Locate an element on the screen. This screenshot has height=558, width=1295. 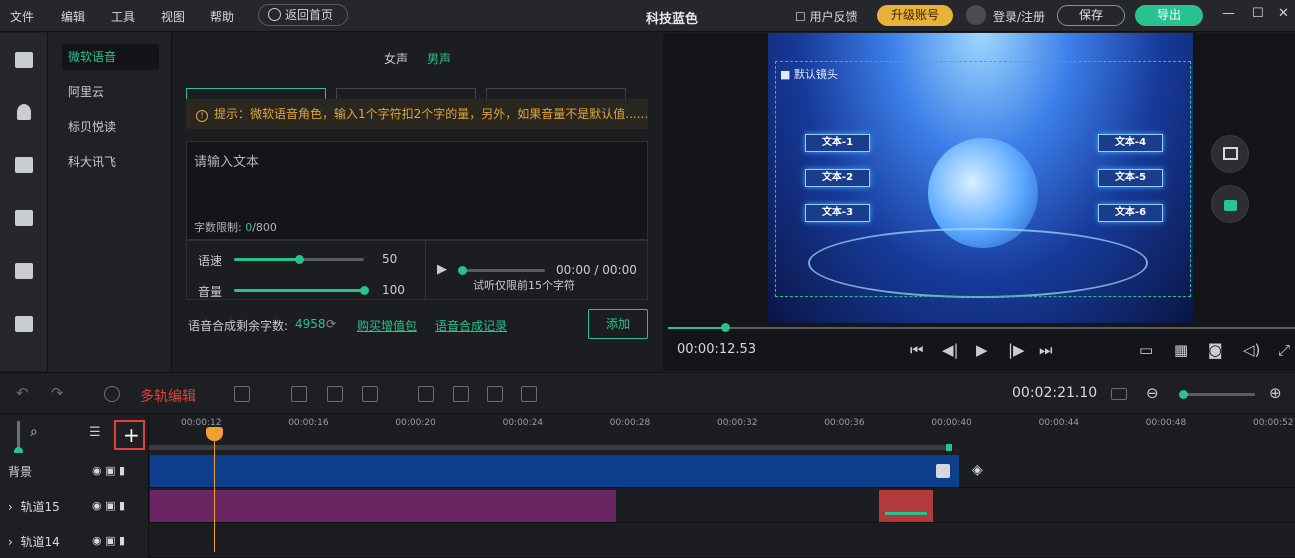
skip-start-icon: ⏮ is located at coordinates (917, 350).